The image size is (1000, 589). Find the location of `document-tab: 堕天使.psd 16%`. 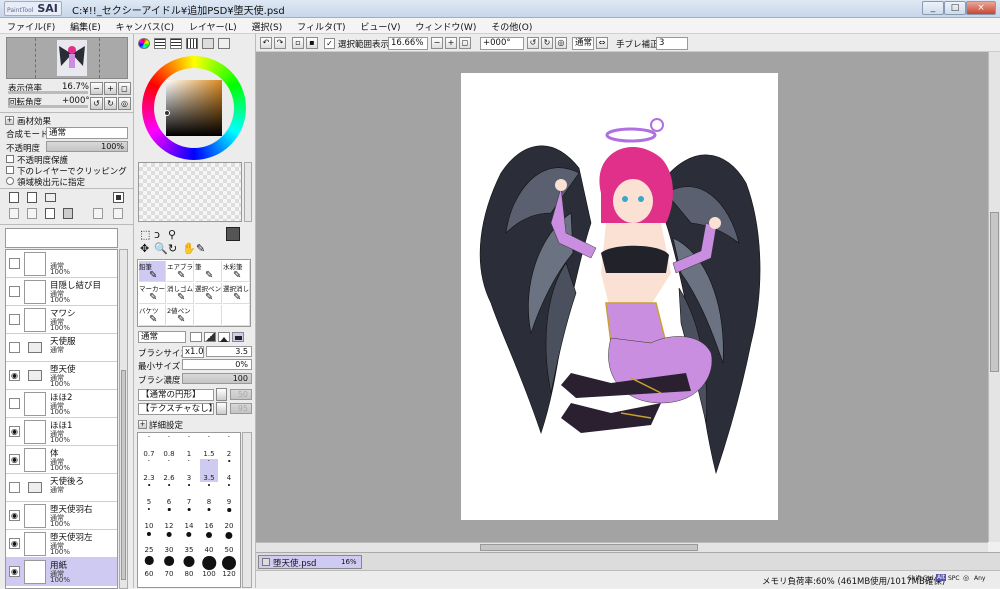

document-tab: 堕天使.psd 16% is located at coordinates (310, 562).